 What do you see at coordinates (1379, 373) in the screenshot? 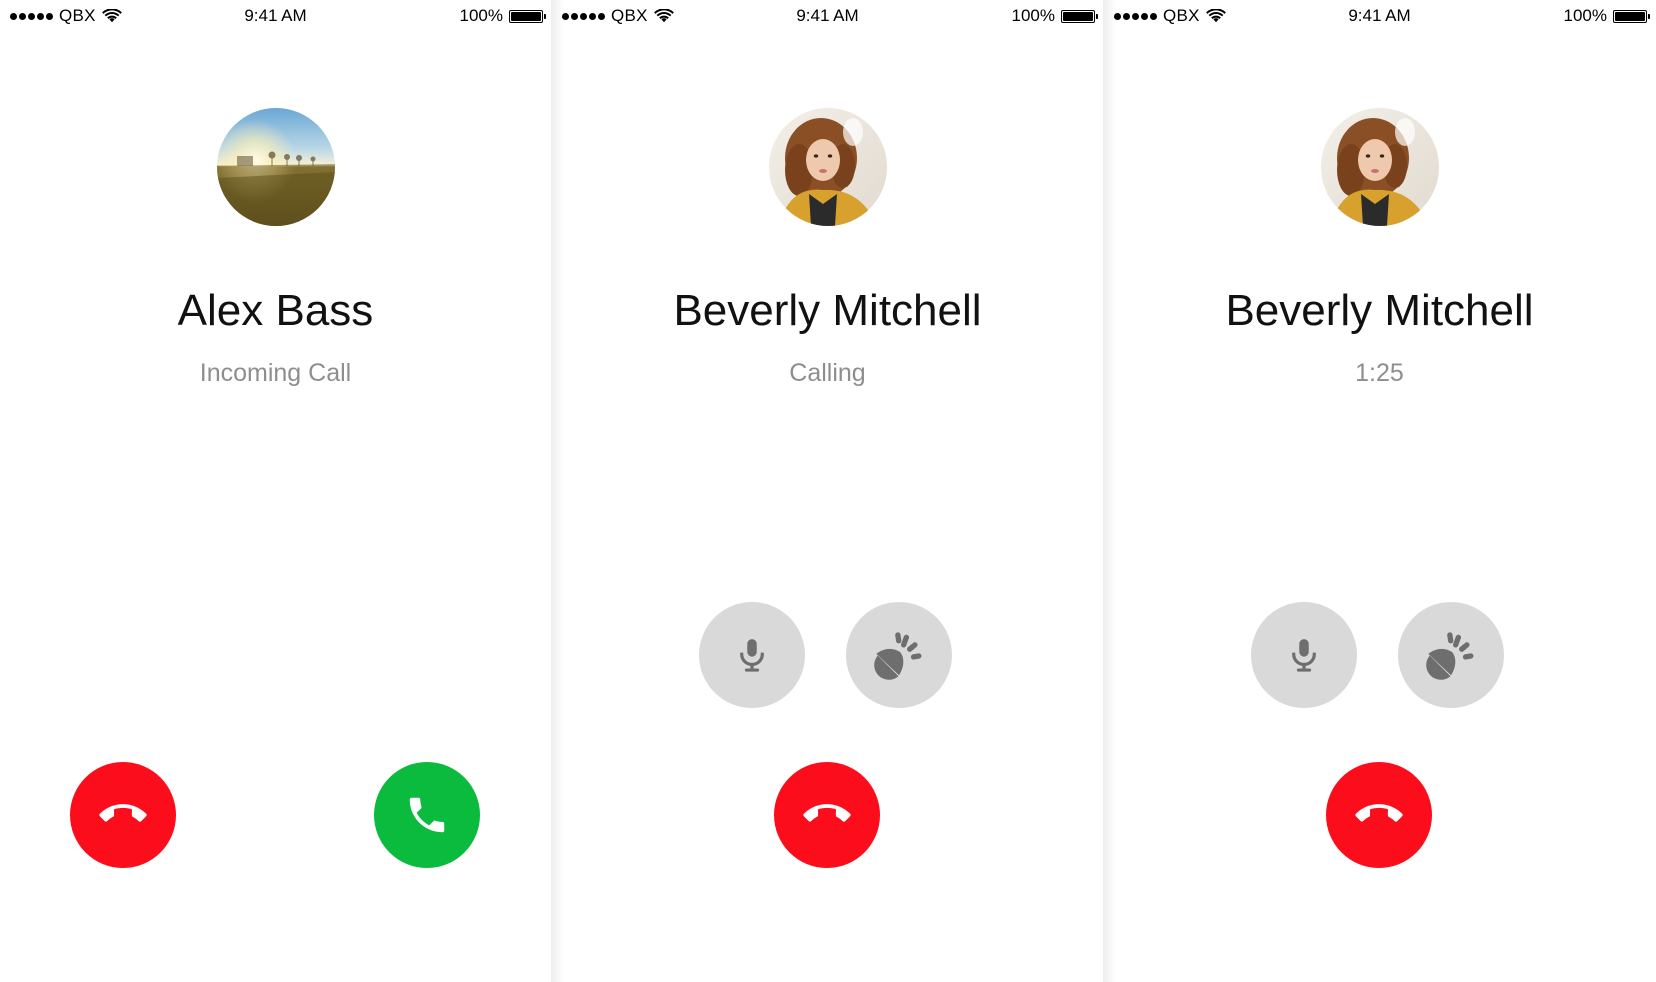
I see `call-duration: 1:25` at bounding box center [1379, 373].